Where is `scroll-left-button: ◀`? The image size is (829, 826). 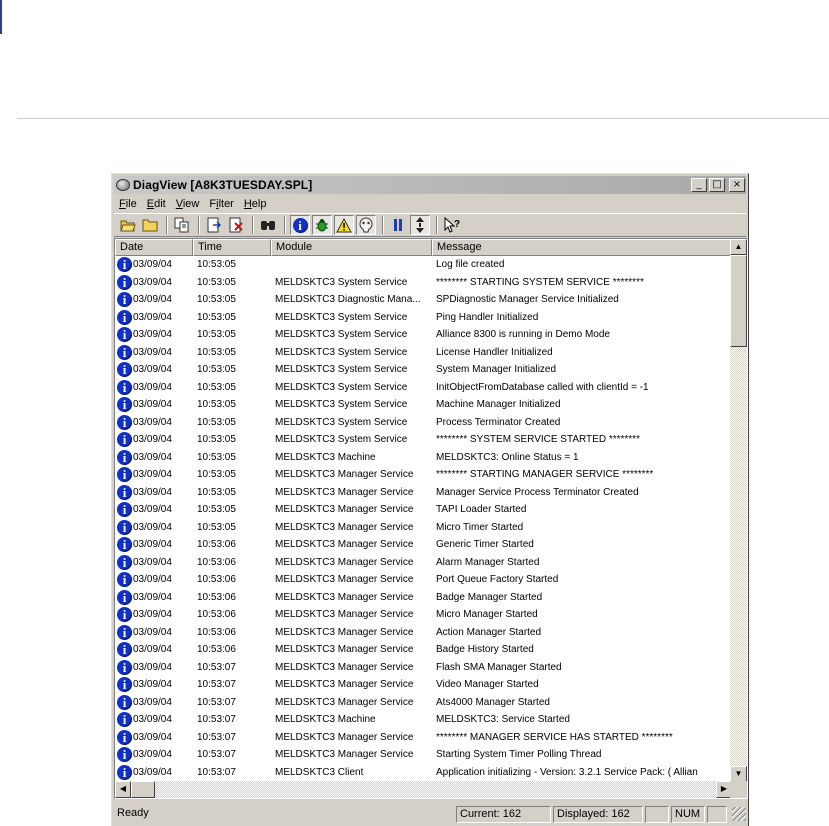
scroll-left-button: ◀ is located at coordinates (123, 789).